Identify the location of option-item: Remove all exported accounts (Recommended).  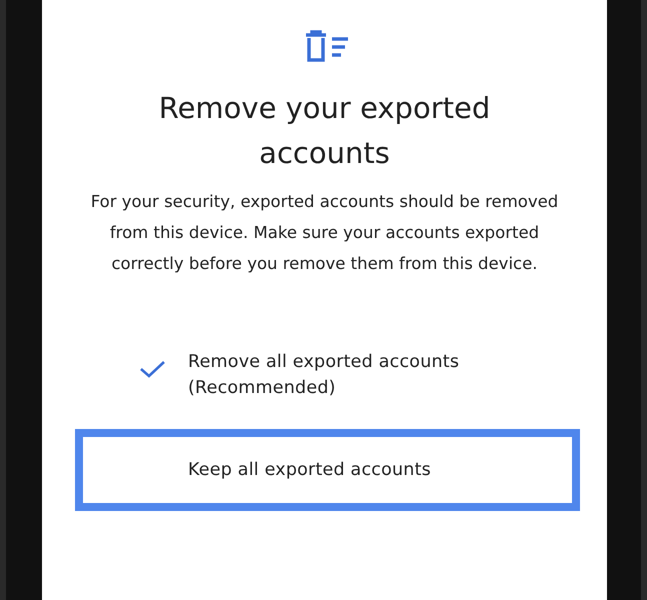
(327, 375).